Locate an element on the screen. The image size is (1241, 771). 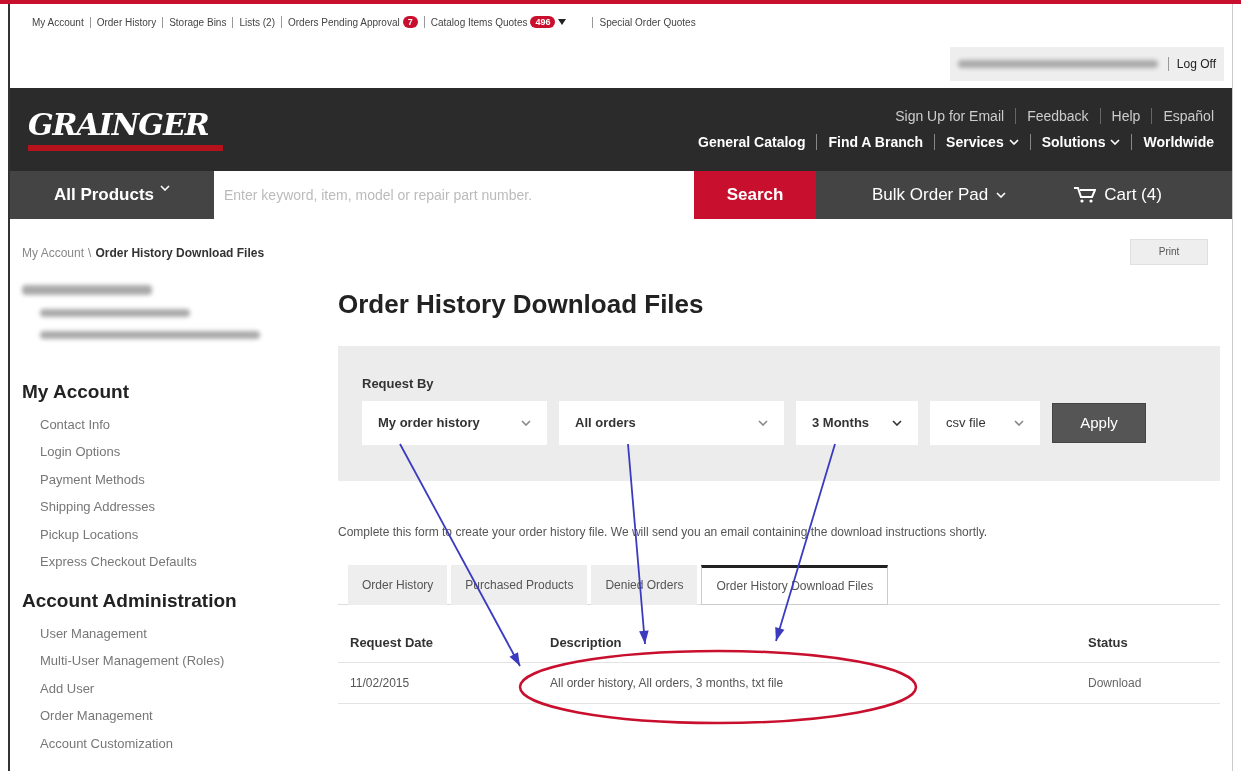
cart-icon is located at coordinates (1085, 194).